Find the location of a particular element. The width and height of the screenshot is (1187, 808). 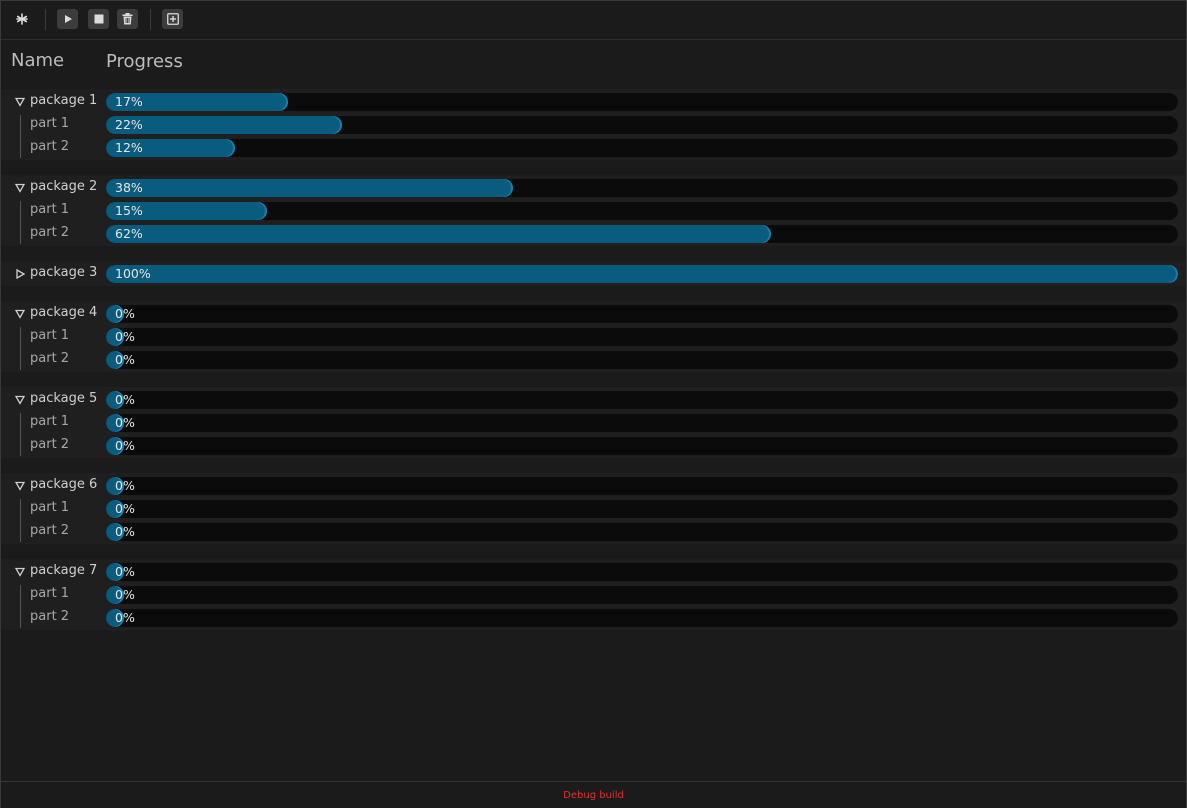

package-group: package 3 100% is located at coordinates (593, 273).